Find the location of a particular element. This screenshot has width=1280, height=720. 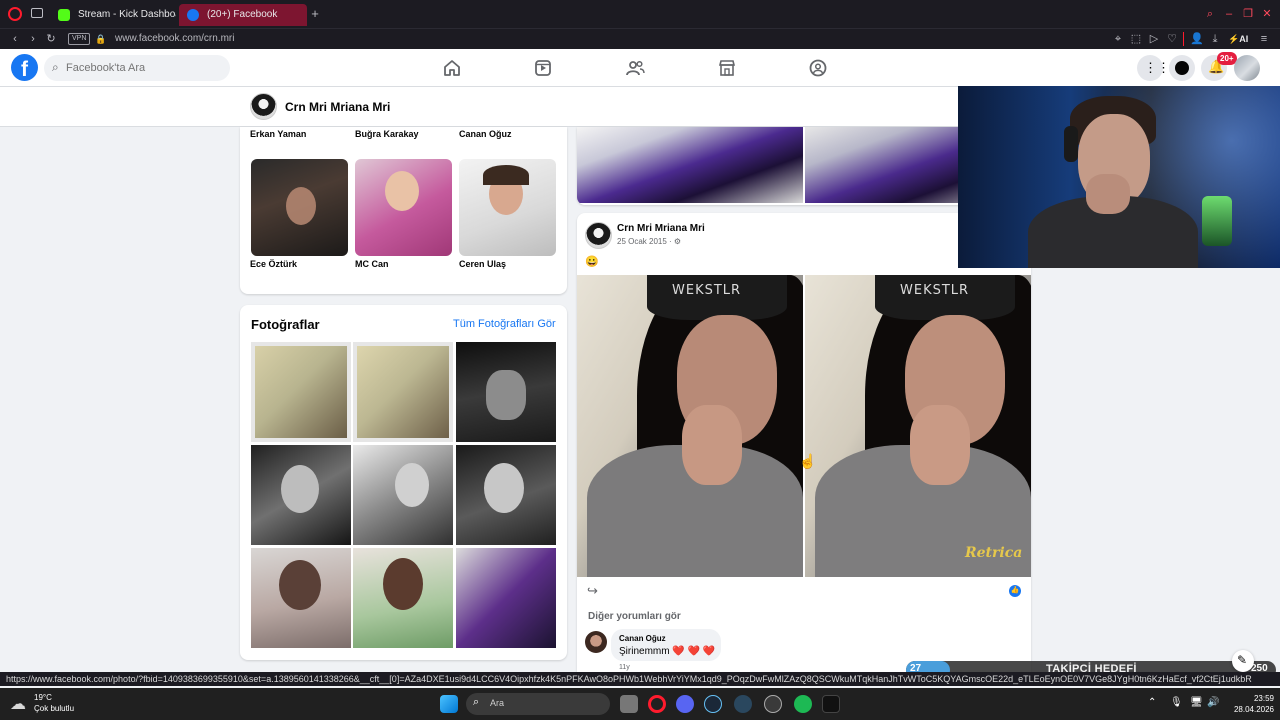

tab-kick-dashboard: Stream - Kick Dashboard is located at coordinates (113, 15).